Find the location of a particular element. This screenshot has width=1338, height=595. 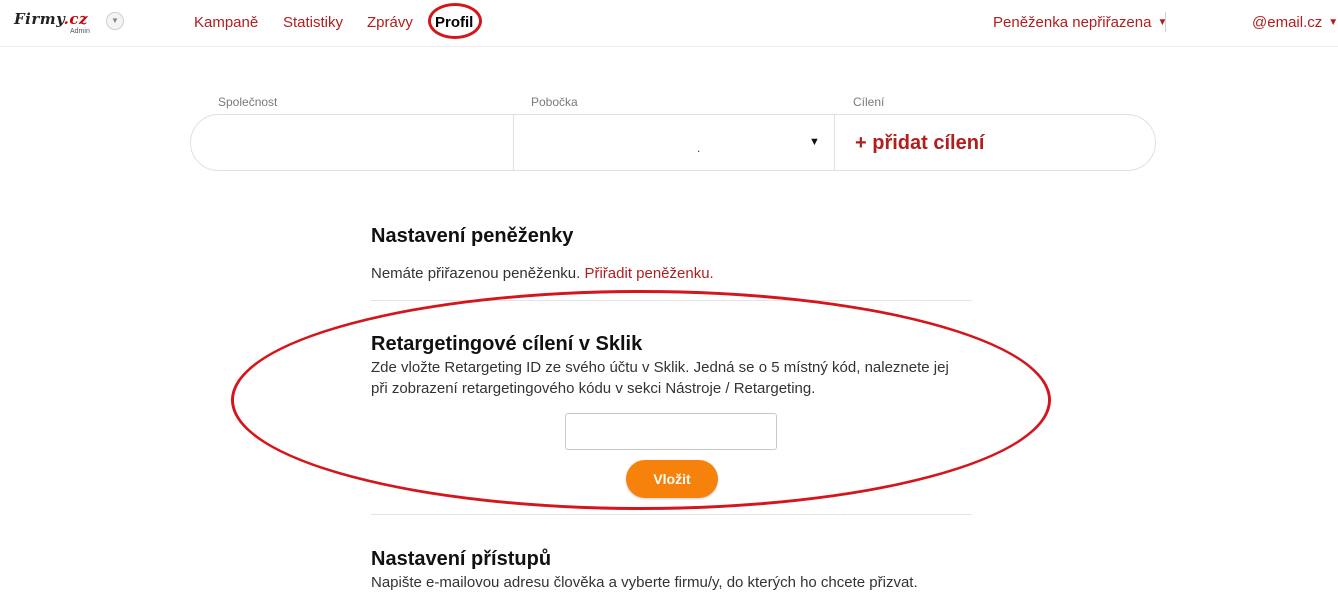

logo-subtitle: Admin is located at coordinates (80, 31).